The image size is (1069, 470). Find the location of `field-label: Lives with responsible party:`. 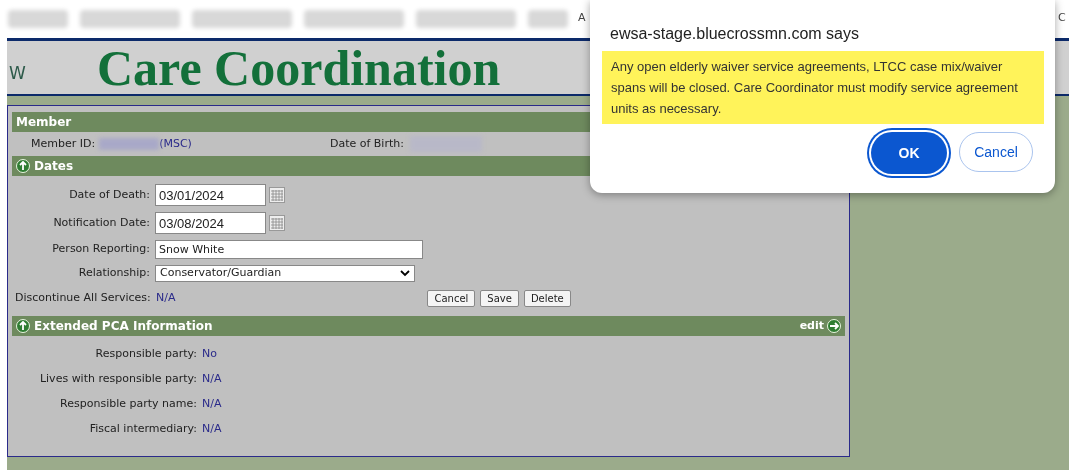

field-label: Lives with responsible party: is located at coordinates (118, 379).